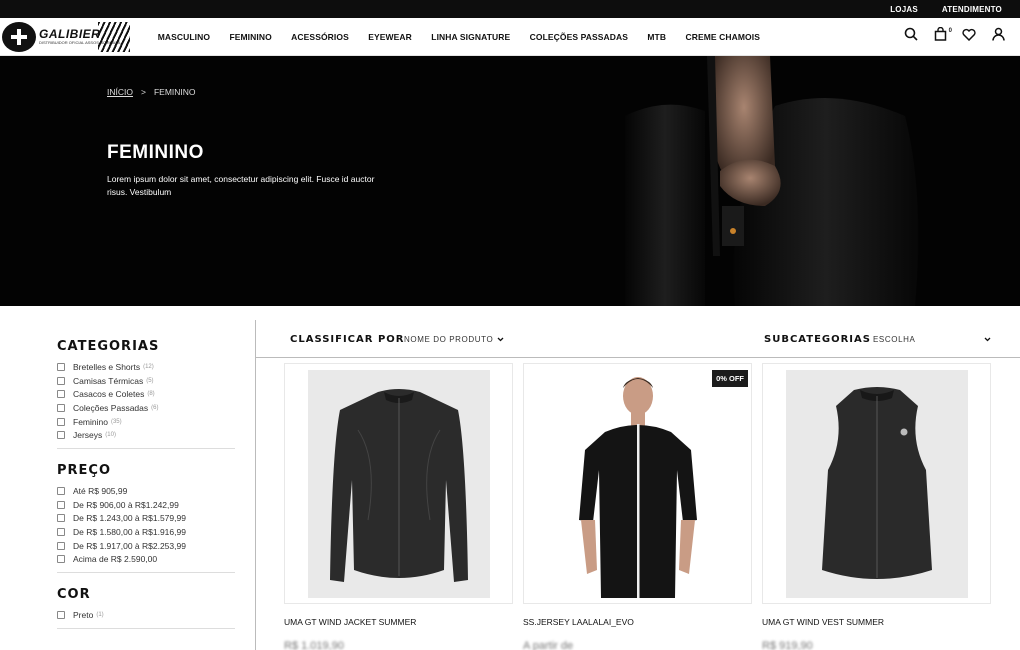  What do you see at coordinates (84, 471) in the screenshot?
I see `filter-title-price: PREÇO` at bounding box center [84, 471].